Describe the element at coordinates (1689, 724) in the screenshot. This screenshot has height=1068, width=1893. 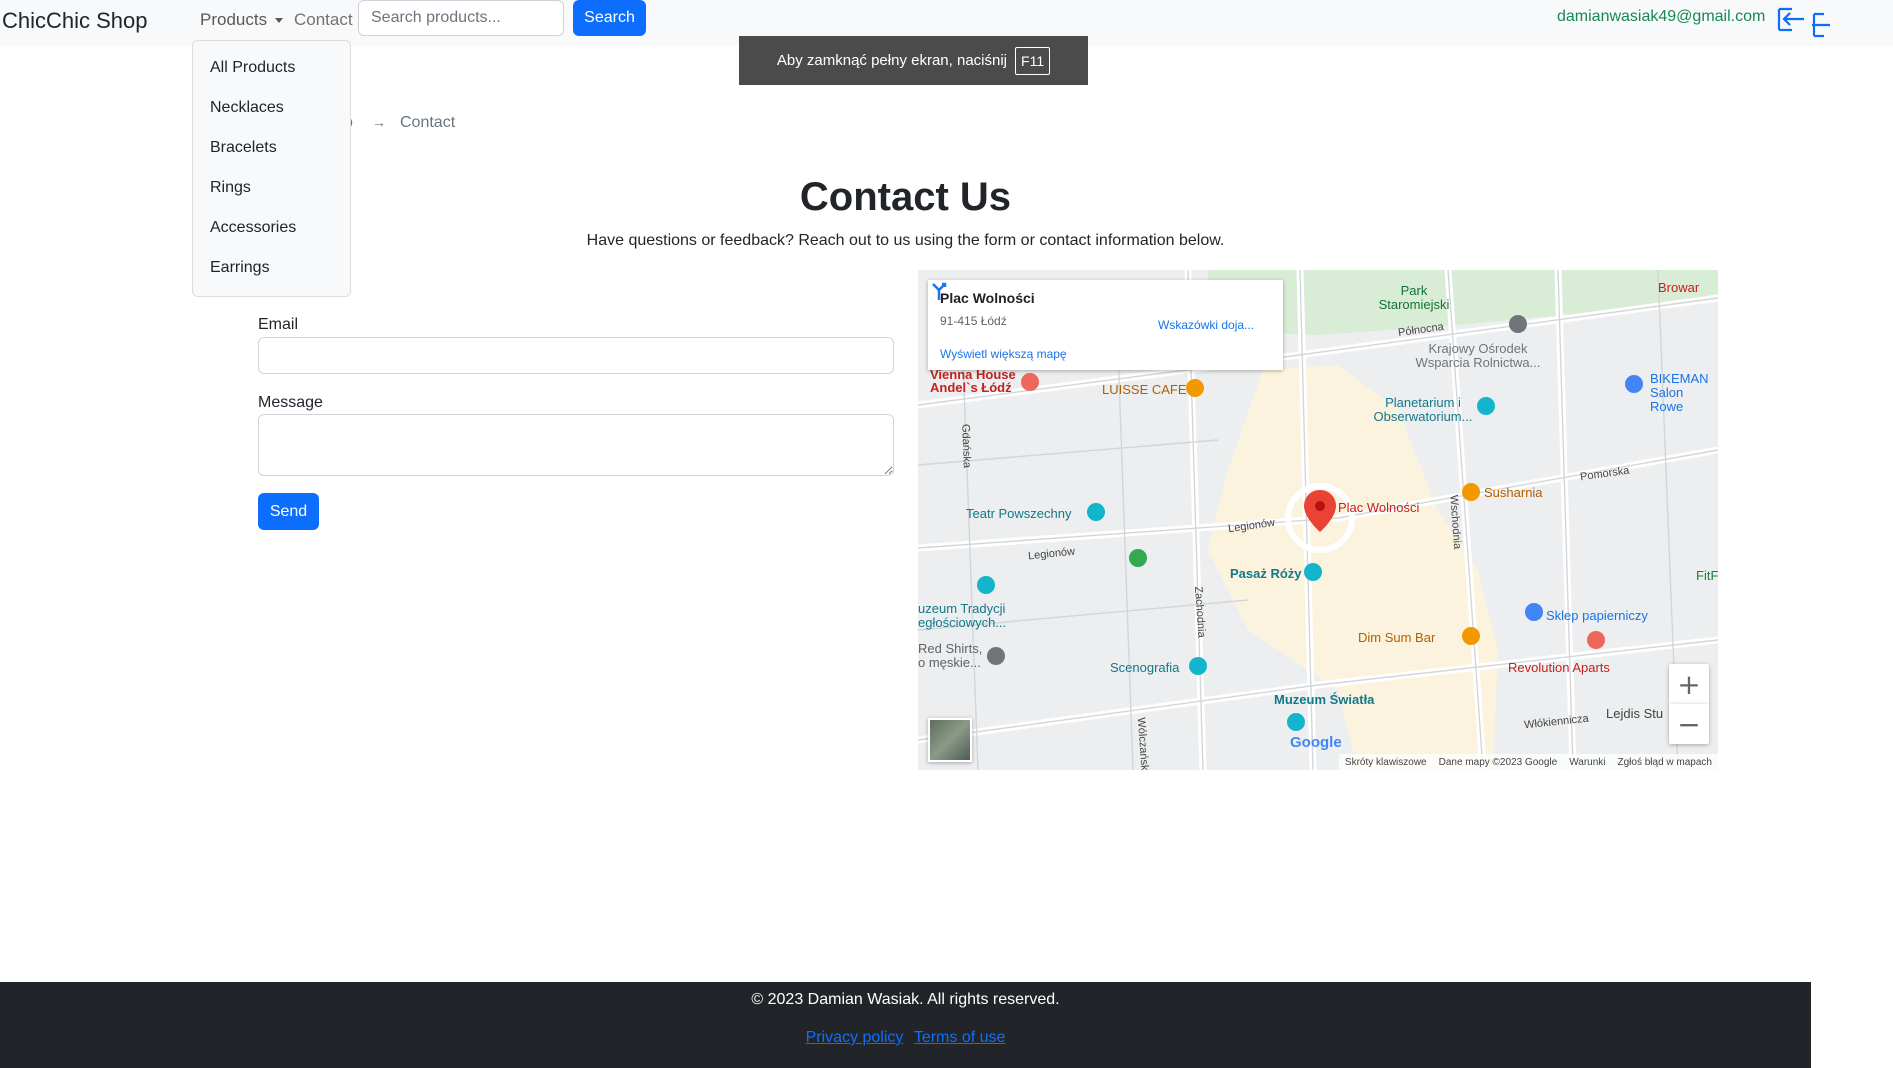
I see `map-zoom-out-button: −` at that location.